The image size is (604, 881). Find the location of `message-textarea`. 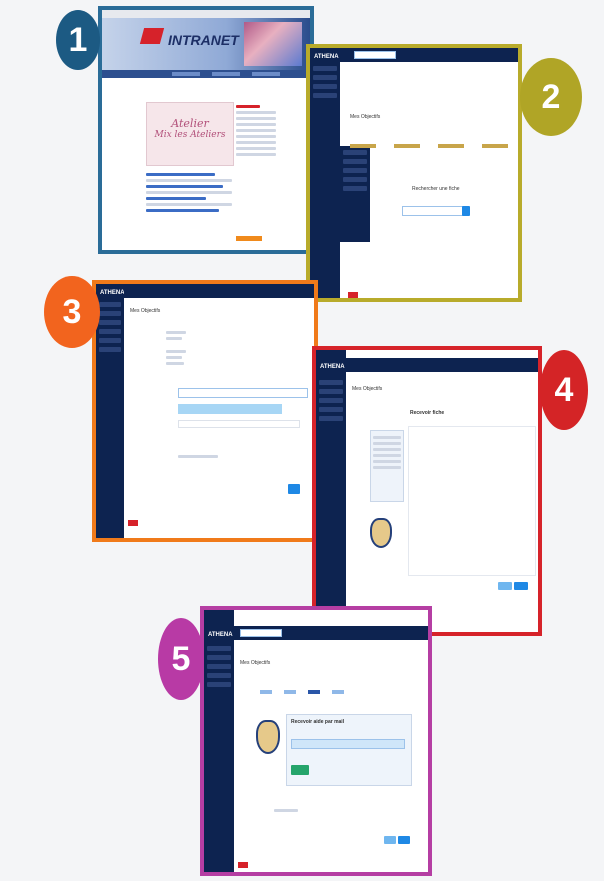

message-textarea is located at coordinates (472, 501).